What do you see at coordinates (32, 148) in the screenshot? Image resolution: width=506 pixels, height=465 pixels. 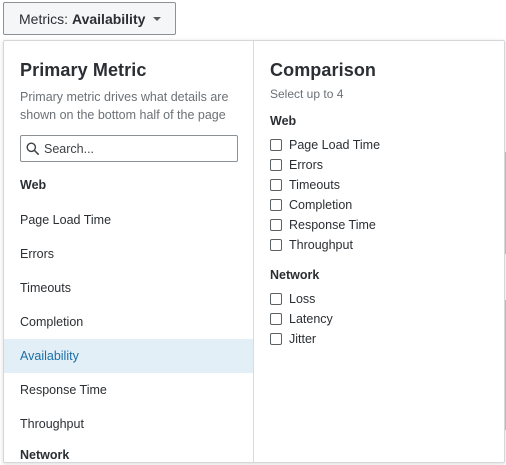 I see `search-icon` at bounding box center [32, 148].